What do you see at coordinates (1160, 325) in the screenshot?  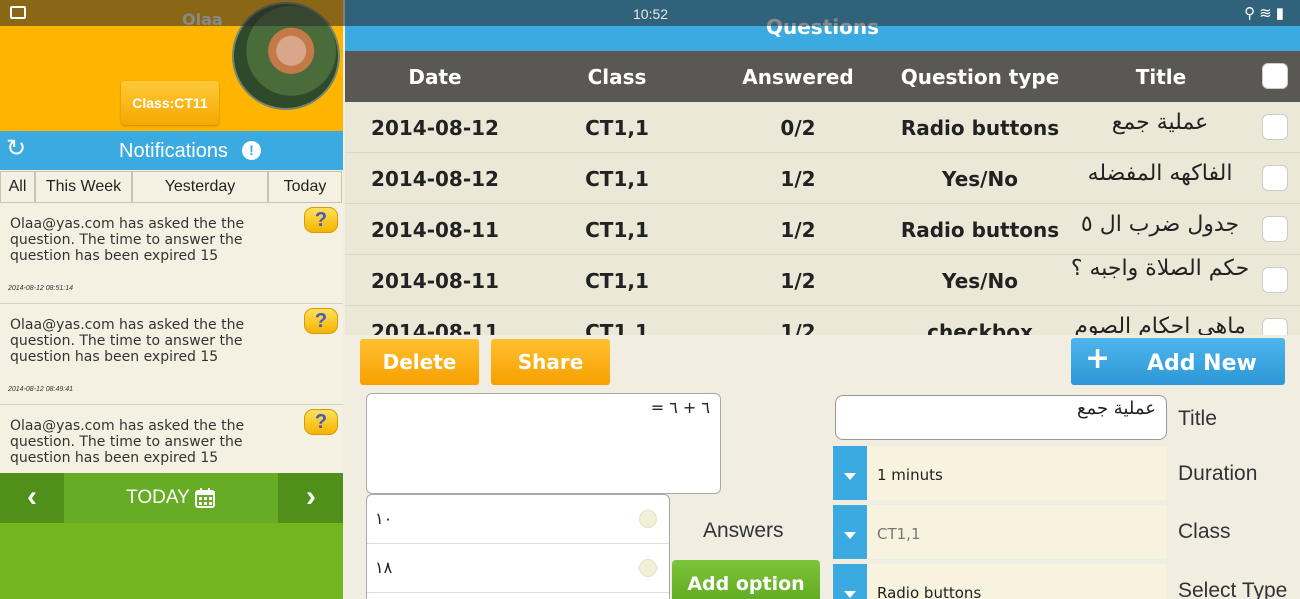 I see `cell-title: ماهي احكام الصوم` at bounding box center [1160, 325].